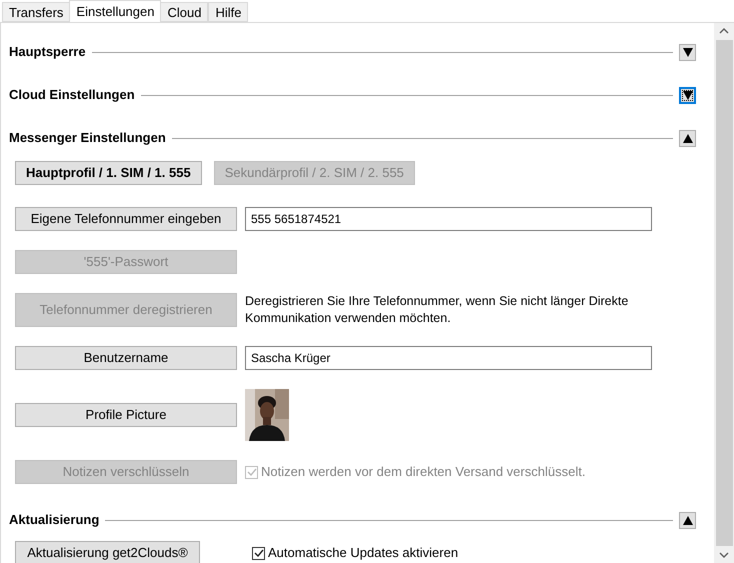  Describe the element at coordinates (108, 173) in the screenshot. I see `profile-button: Hauptprofil / 1. SIM / 1. 555` at that location.